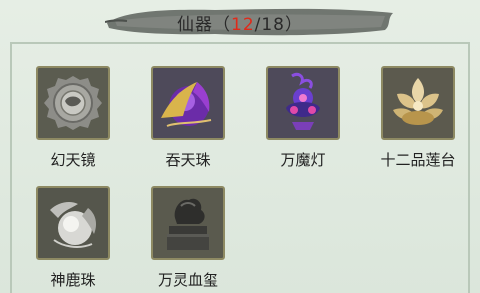 Image resolution: width=480 pixels, height=293 pixels. I want to click on artifact-item: 吞天珠, so click(173, 125).